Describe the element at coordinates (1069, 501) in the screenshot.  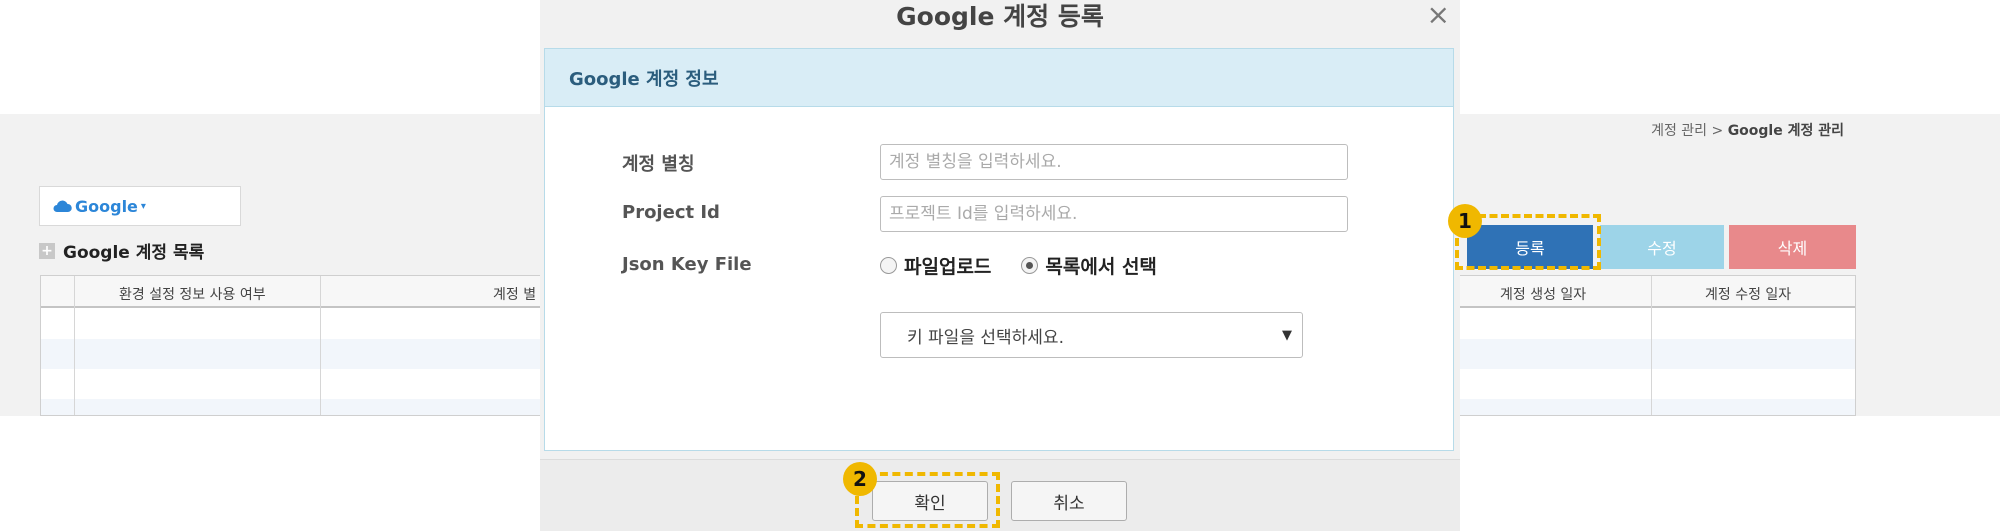
I see `cancel-button: 취소` at that location.